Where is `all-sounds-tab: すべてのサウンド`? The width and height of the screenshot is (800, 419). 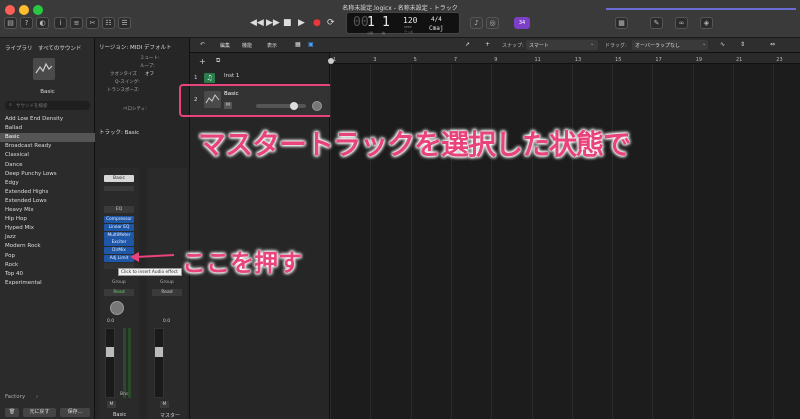 all-sounds-tab: すべてのサウンド is located at coordinates (59, 48).